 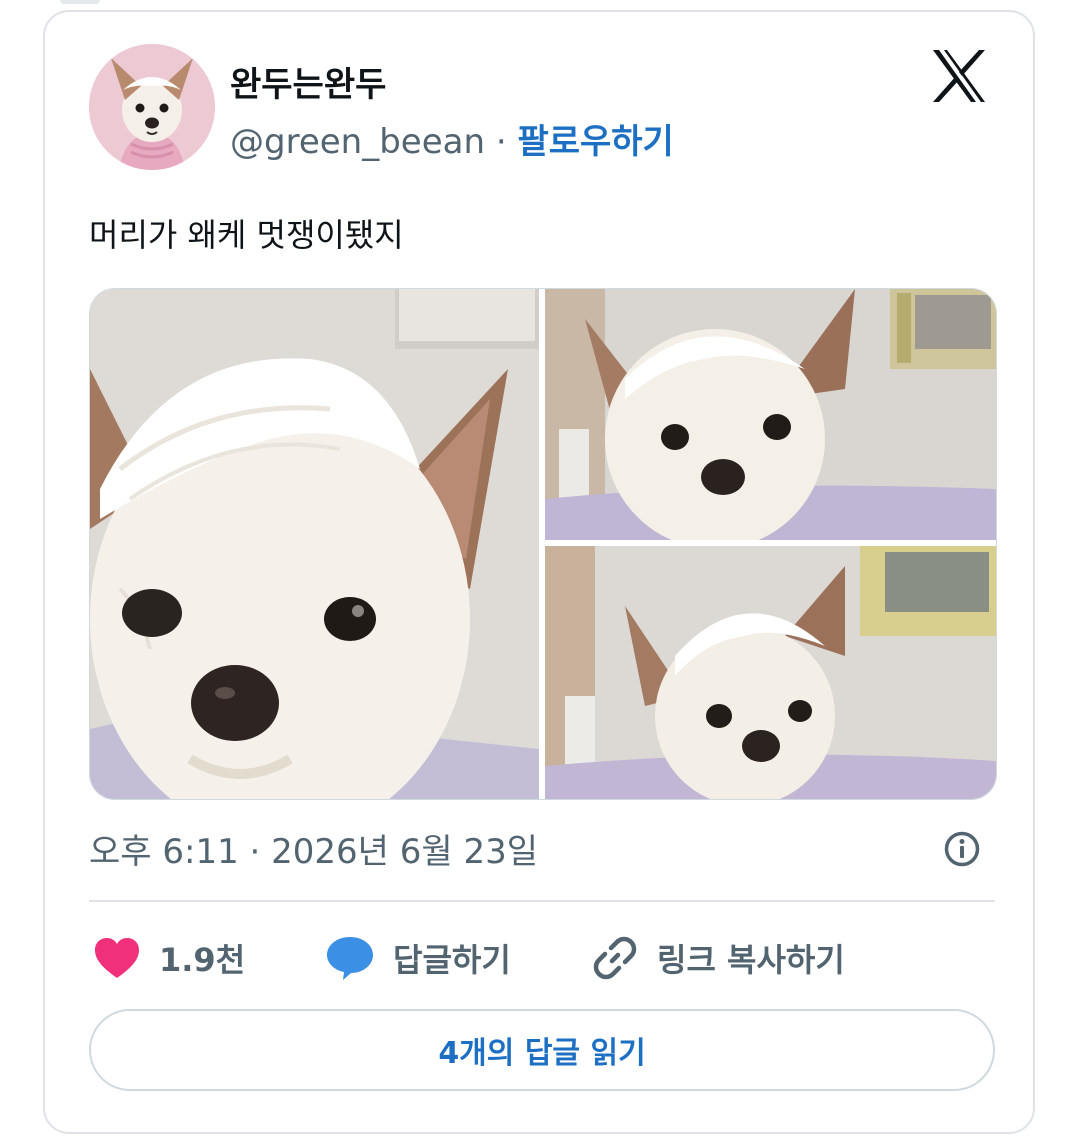 I want to click on copy-link-button: 링크 복사하기, so click(x=718, y=958).